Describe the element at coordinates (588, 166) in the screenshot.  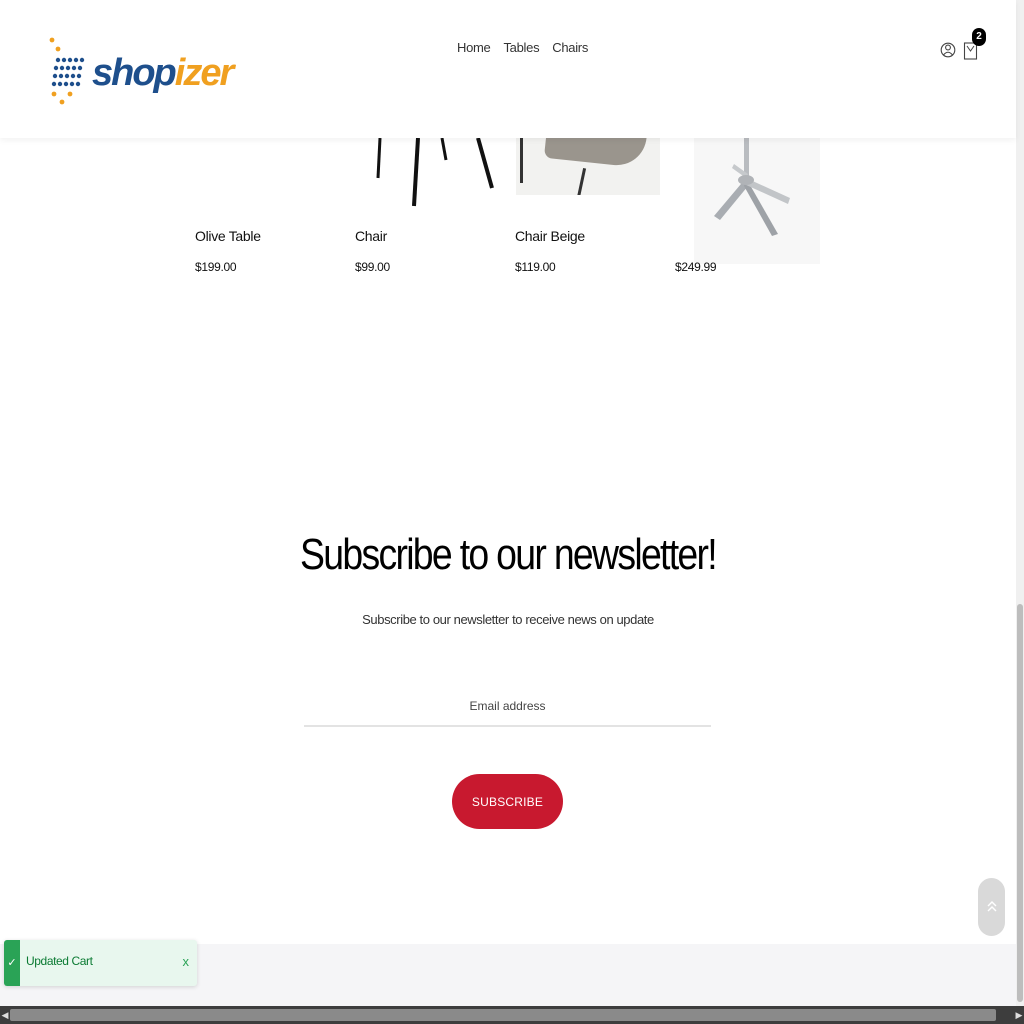
I see `product-image-chair-beige` at that location.